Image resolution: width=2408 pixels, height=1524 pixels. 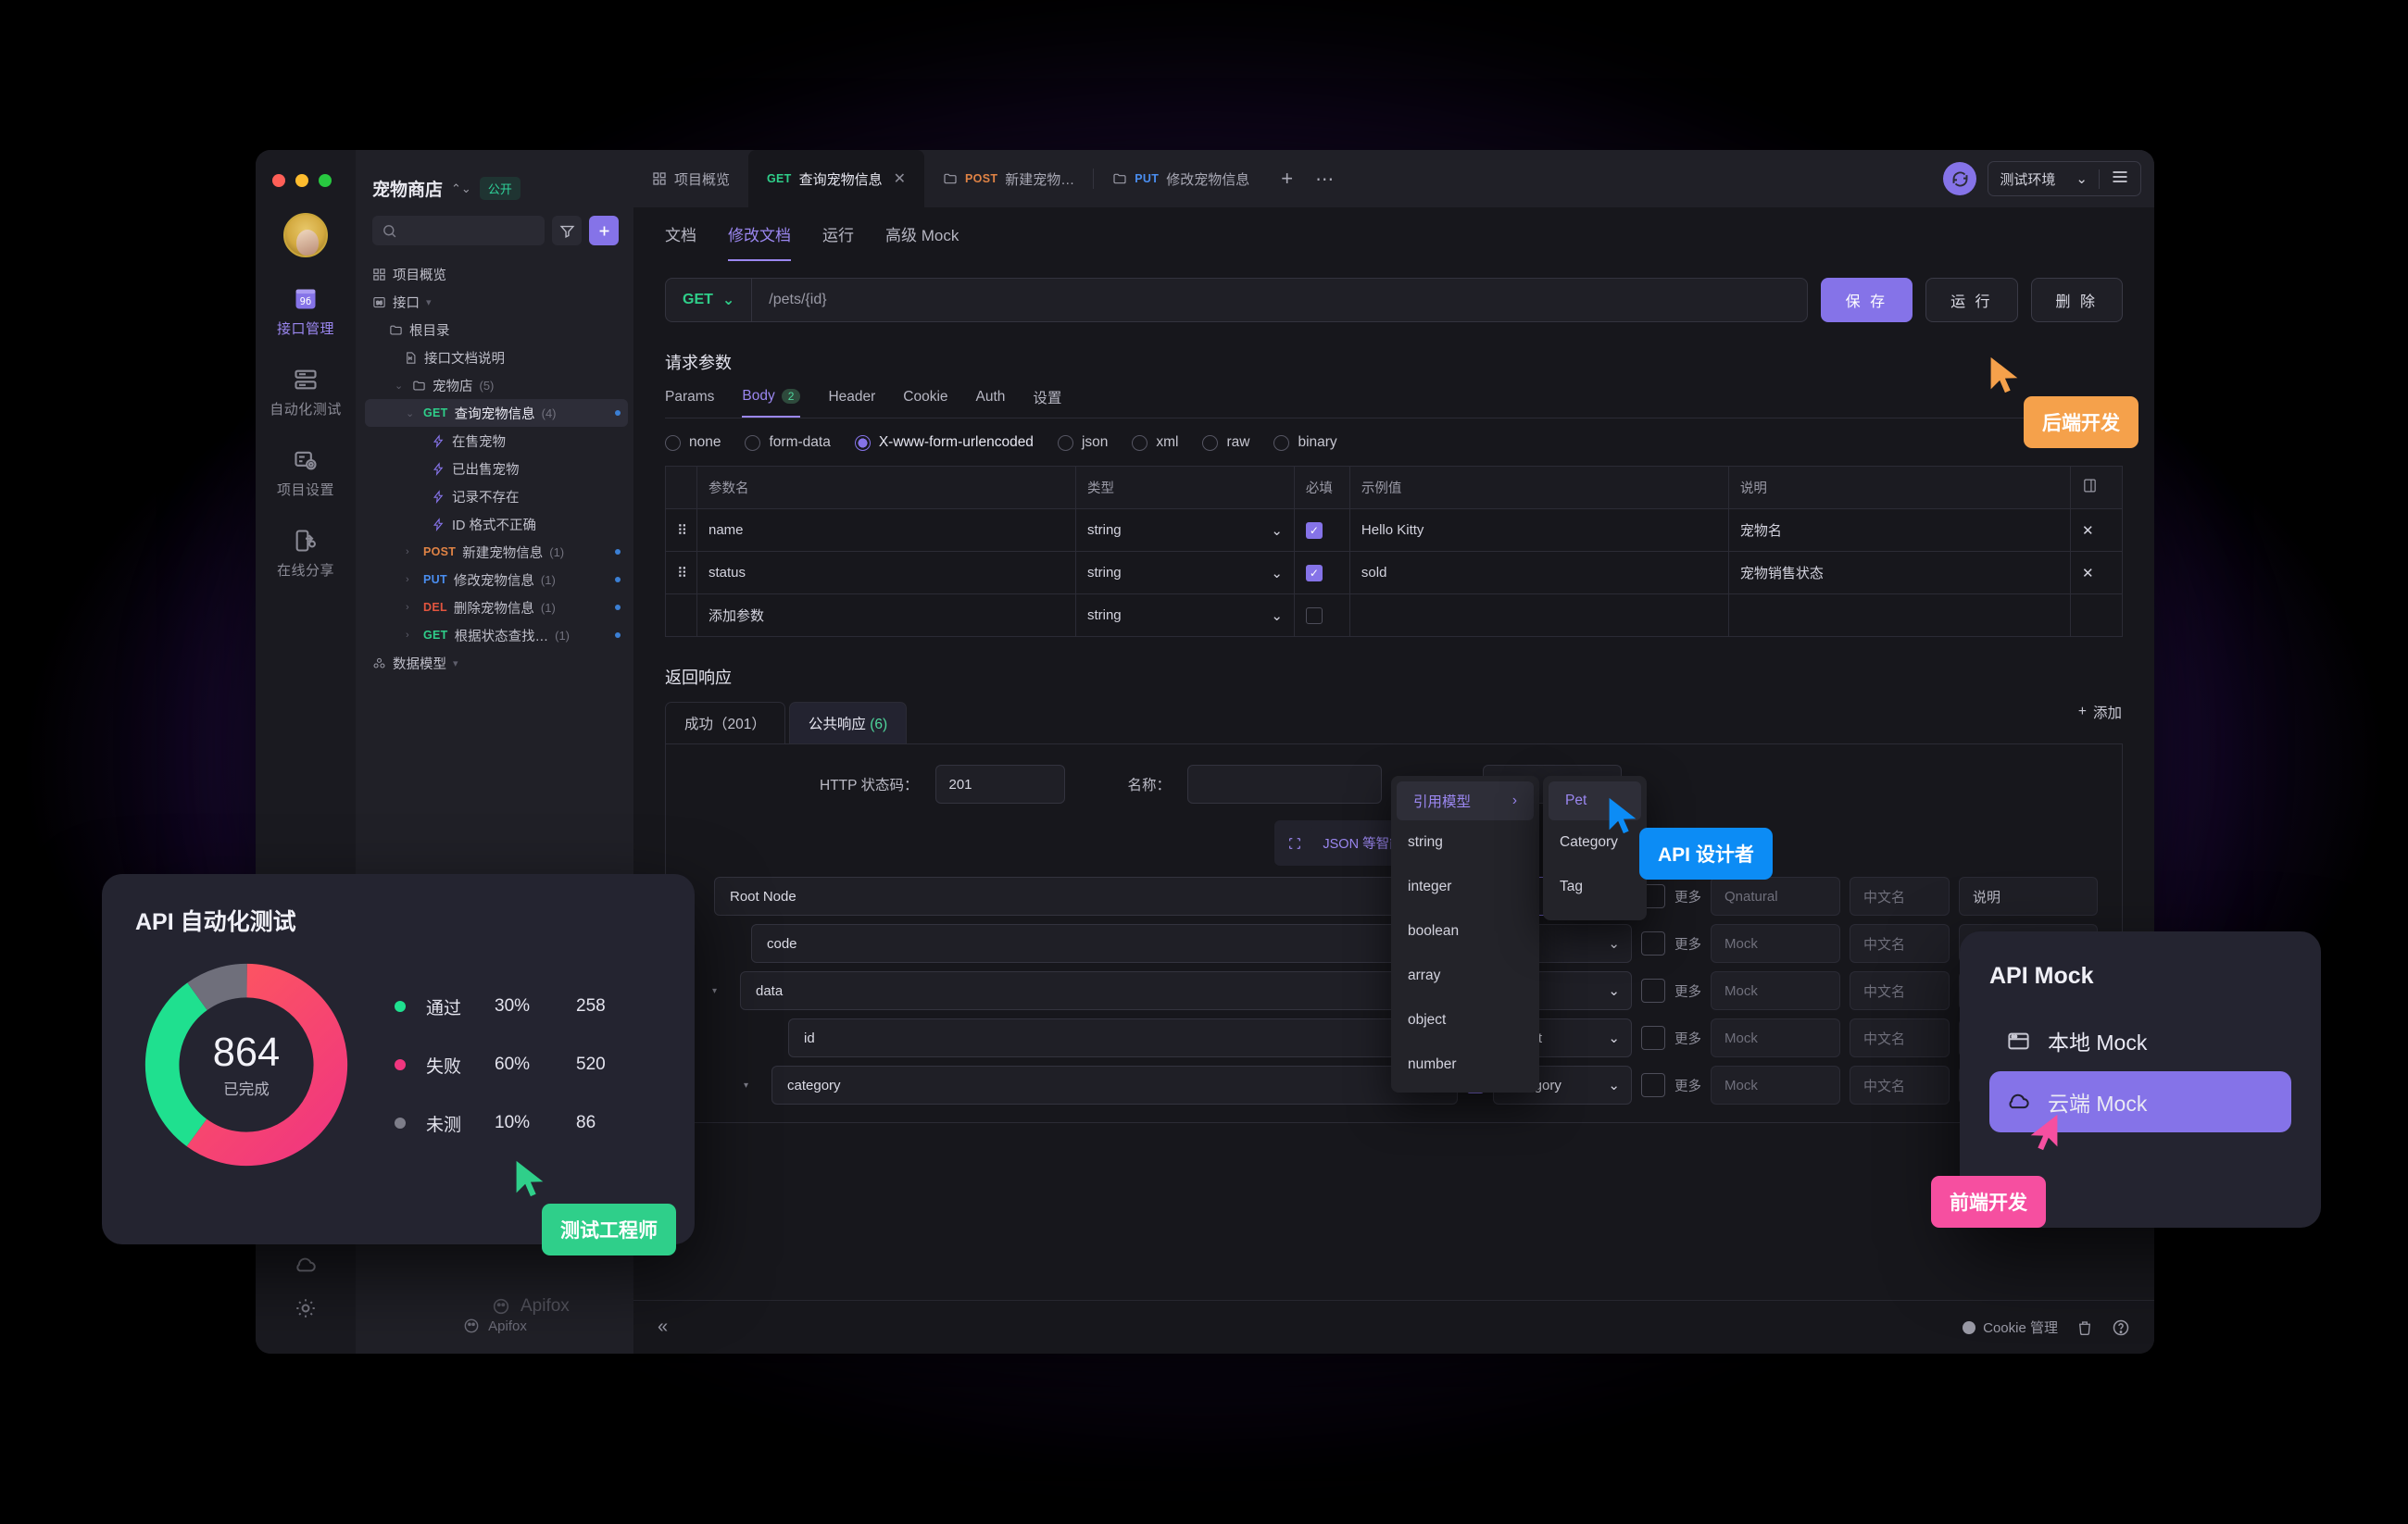 What do you see at coordinates (836, 178) in the screenshot?
I see `tab-query-pet: GET 查询宠物信息 ✕` at bounding box center [836, 178].